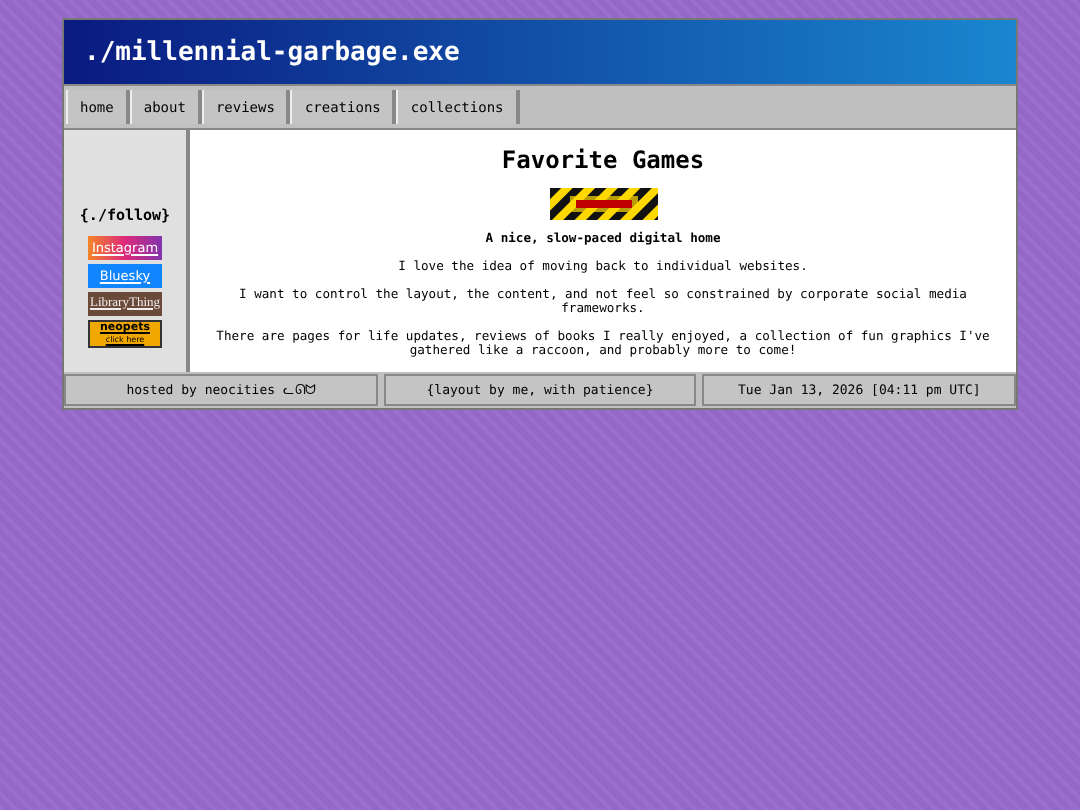 This screenshot has width=1080, height=810. Describe the element at coordinates (603, 160) in the screenshot. I see `page-heading: Favorite Games` at that location.